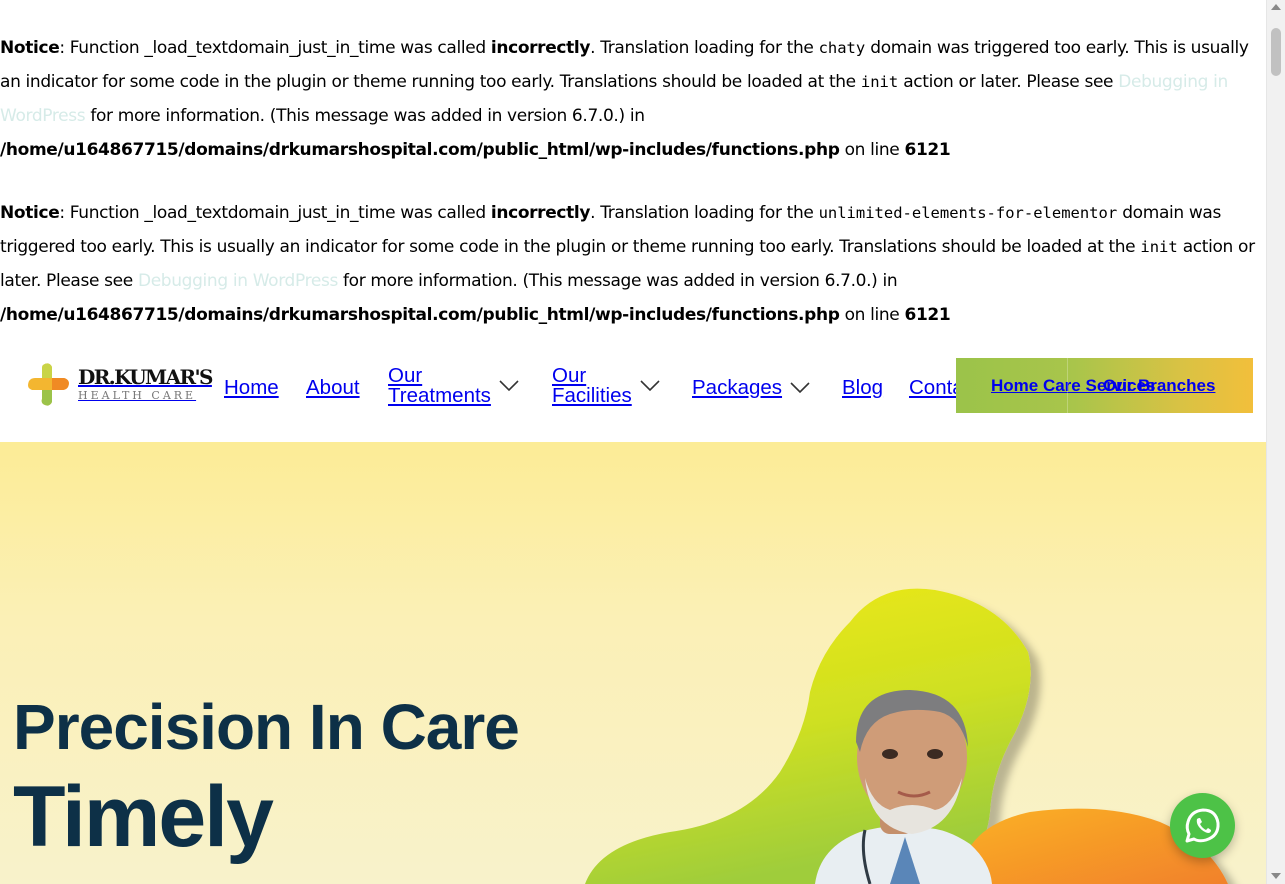  What do you see at coordinates (48, 384) in the screenshot?
I see `cross-logo-icon` at bounding box center [48, 384].